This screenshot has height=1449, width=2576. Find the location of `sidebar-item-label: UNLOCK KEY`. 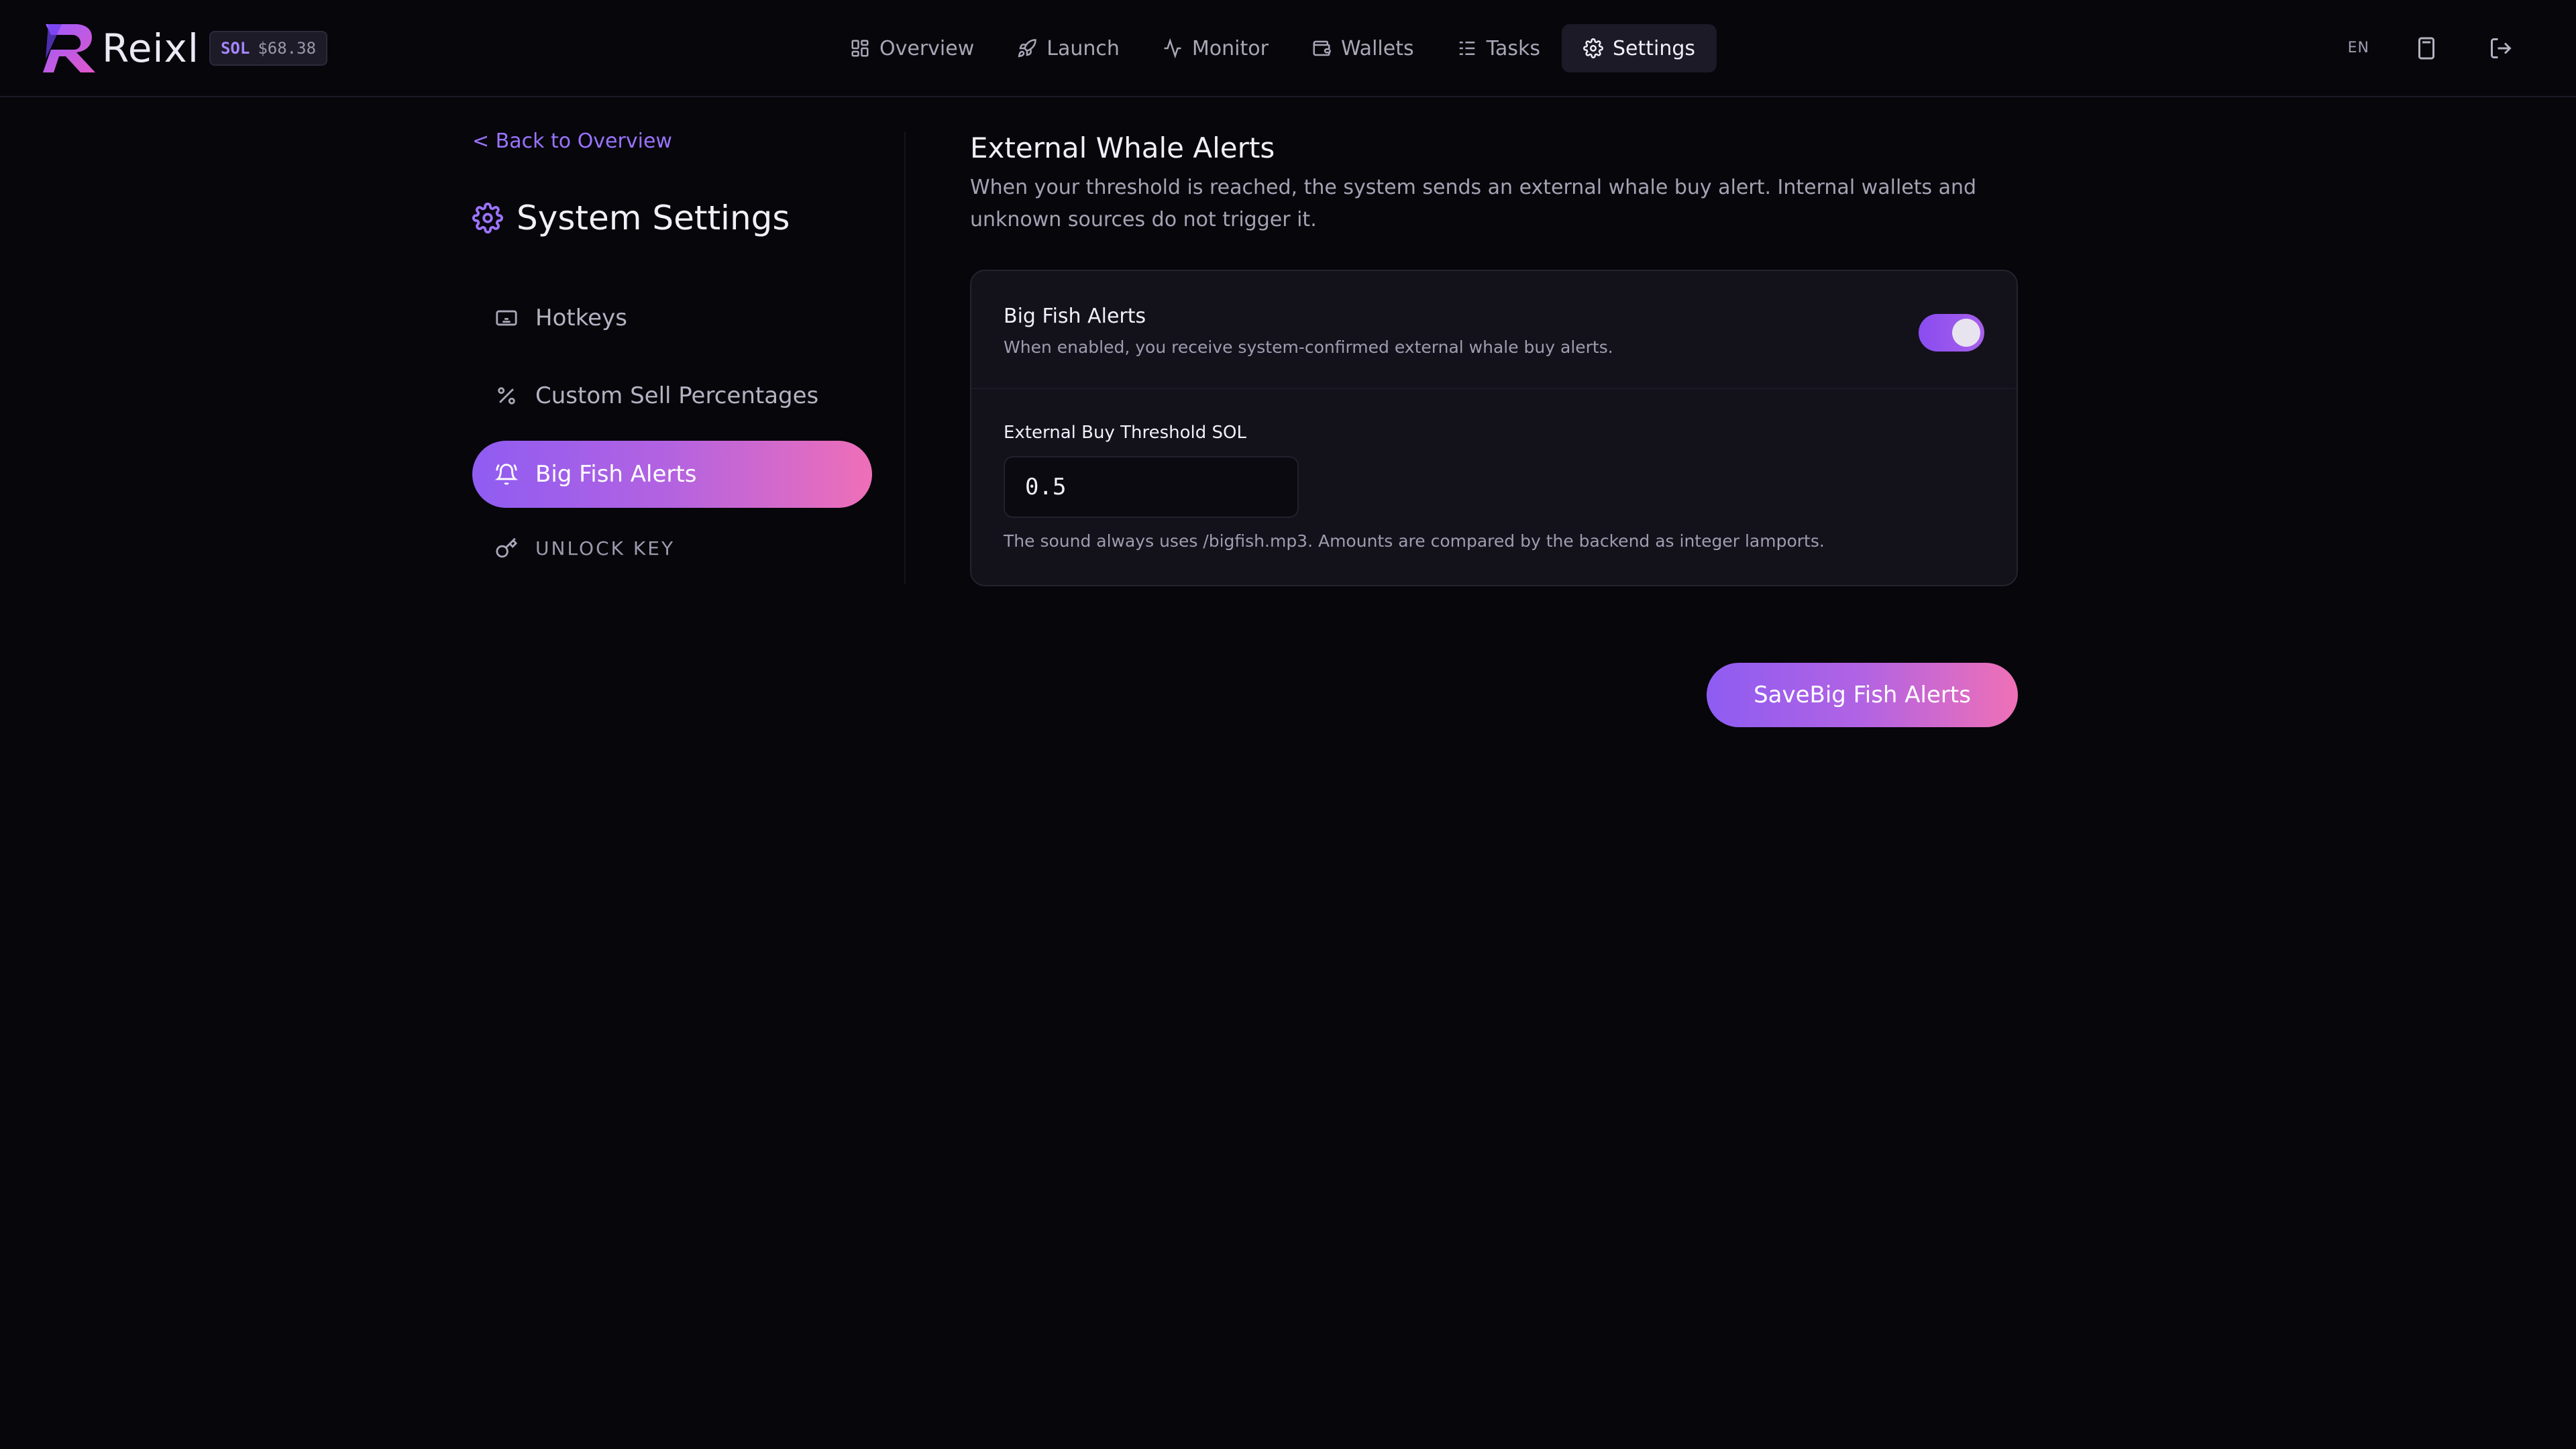

sidebar-item-label: UNLOCK KEY is located at coordinates (605, 548).